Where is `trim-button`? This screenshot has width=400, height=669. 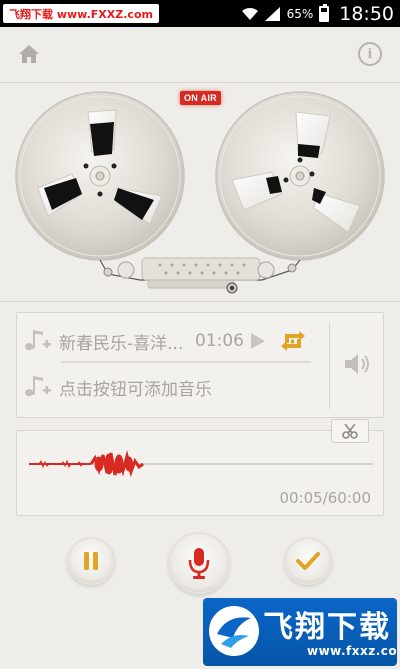 trim-button is located at coordinates (350, 431).